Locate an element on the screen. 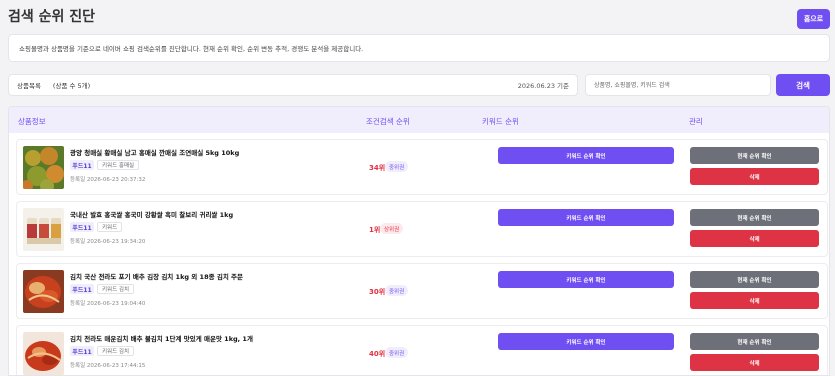 The height and width of the screenshot is (376, 835). registration-date: 등록일 2026-06-23 17:44:15 is located at coordinates (108, 366).